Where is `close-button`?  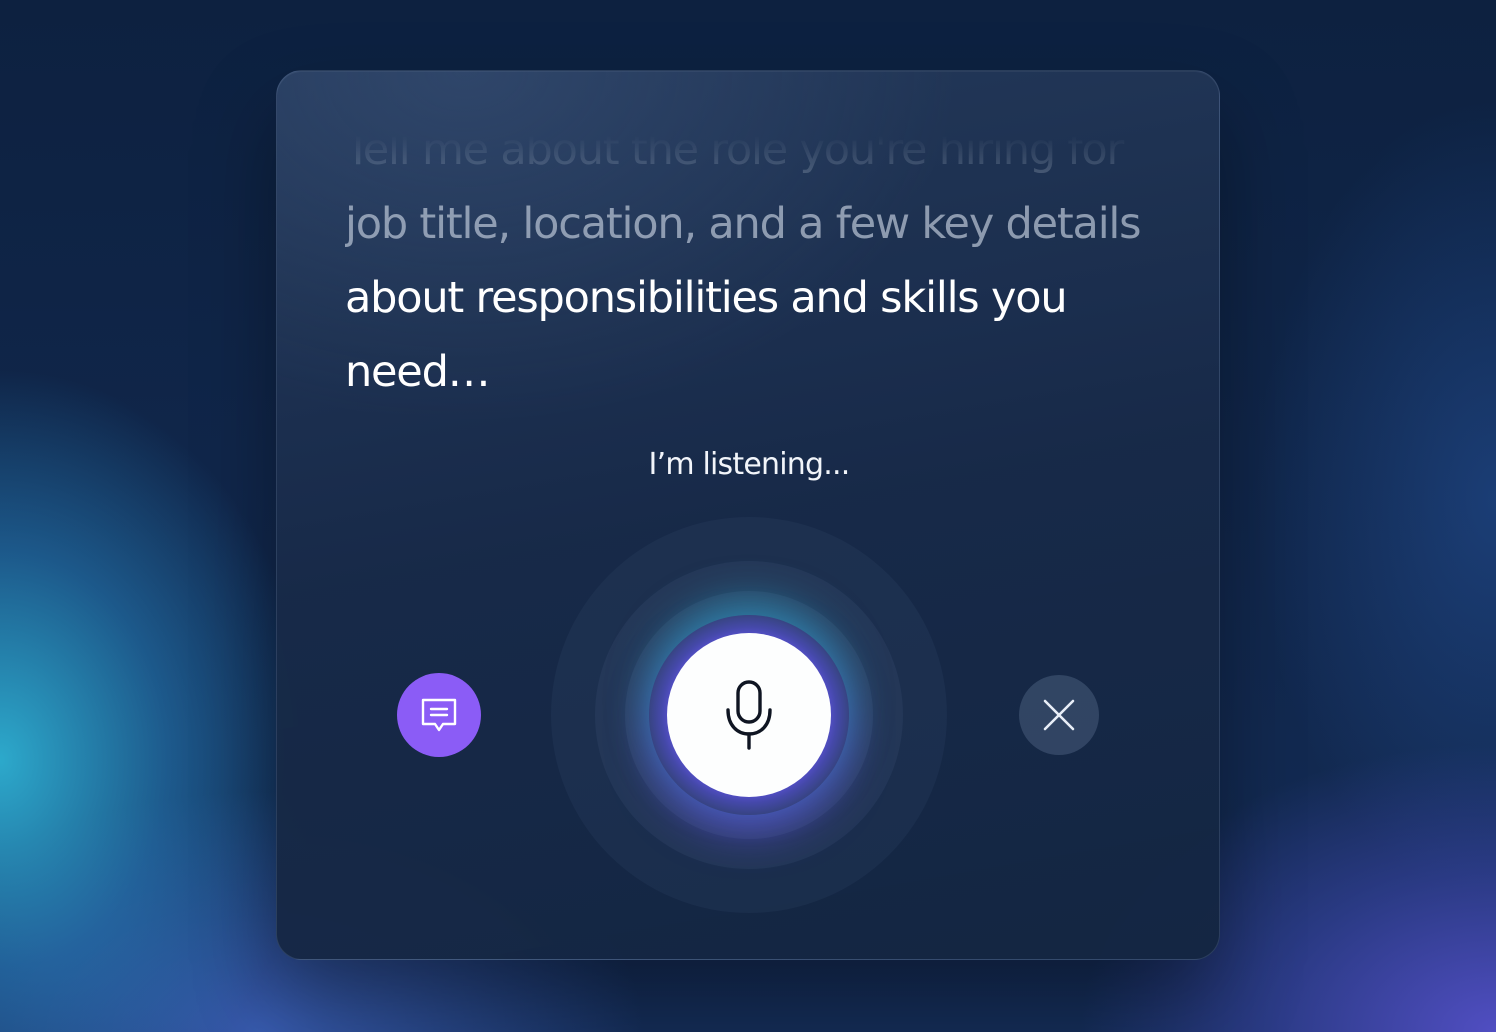
close-button is located at coordinates (1059, 715).